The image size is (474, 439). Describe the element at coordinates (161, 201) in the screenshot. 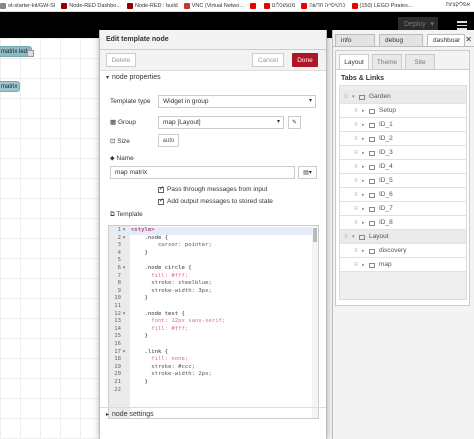

I see `add-output-checkbox` at that location.